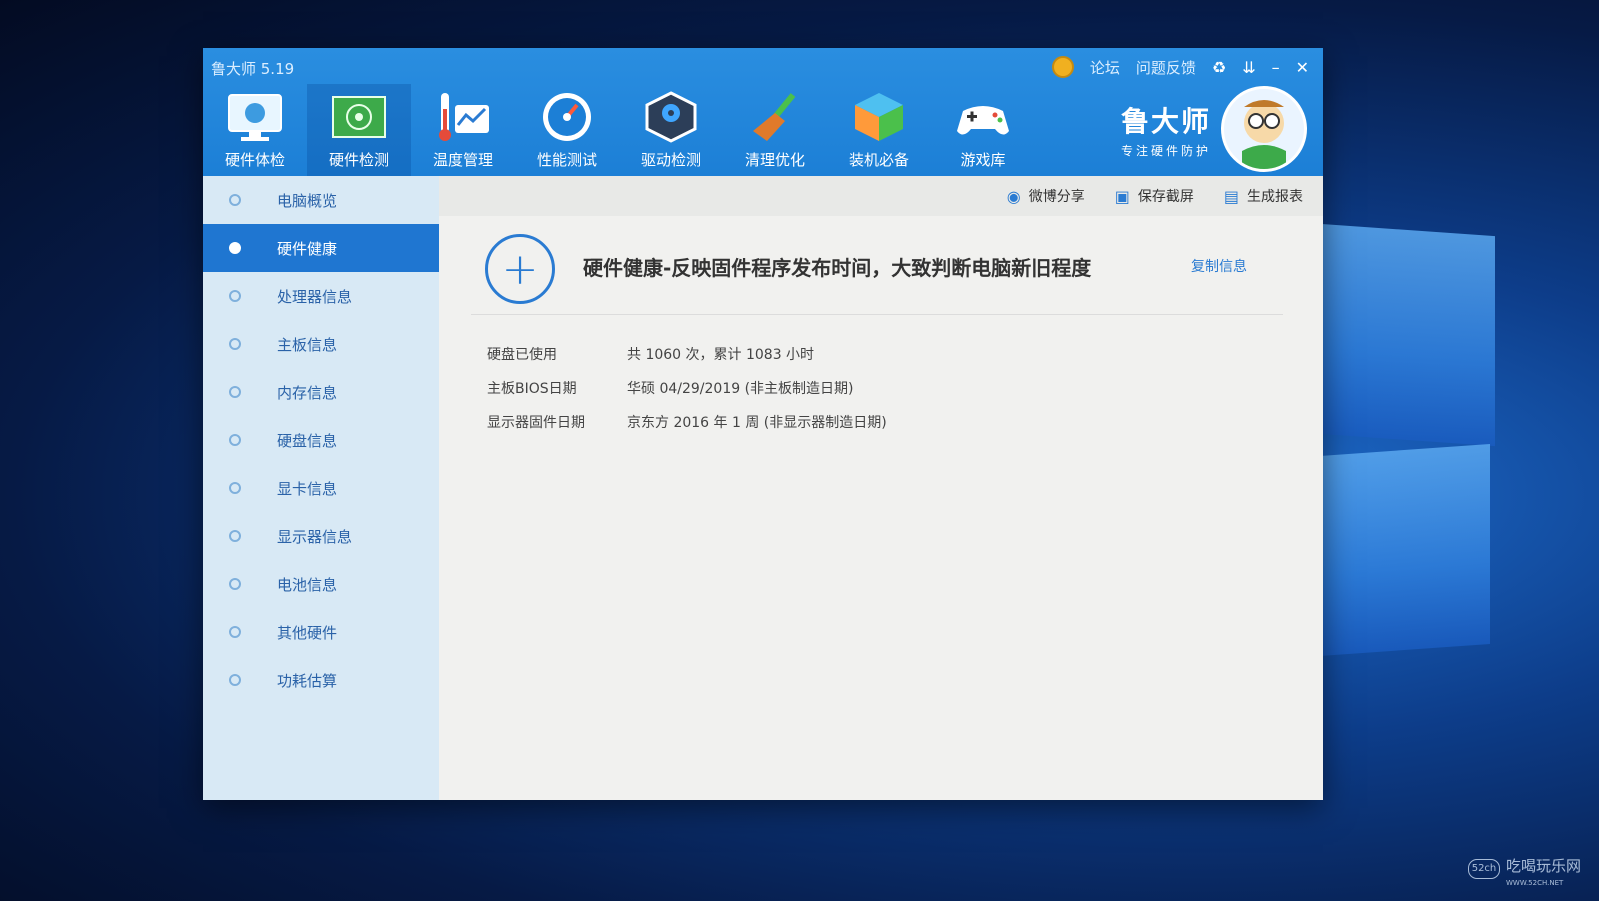  Describe the element at coordinates (315, 296) in the screenshot. I see `sidebar-item-label: 处理器信息` at that location.